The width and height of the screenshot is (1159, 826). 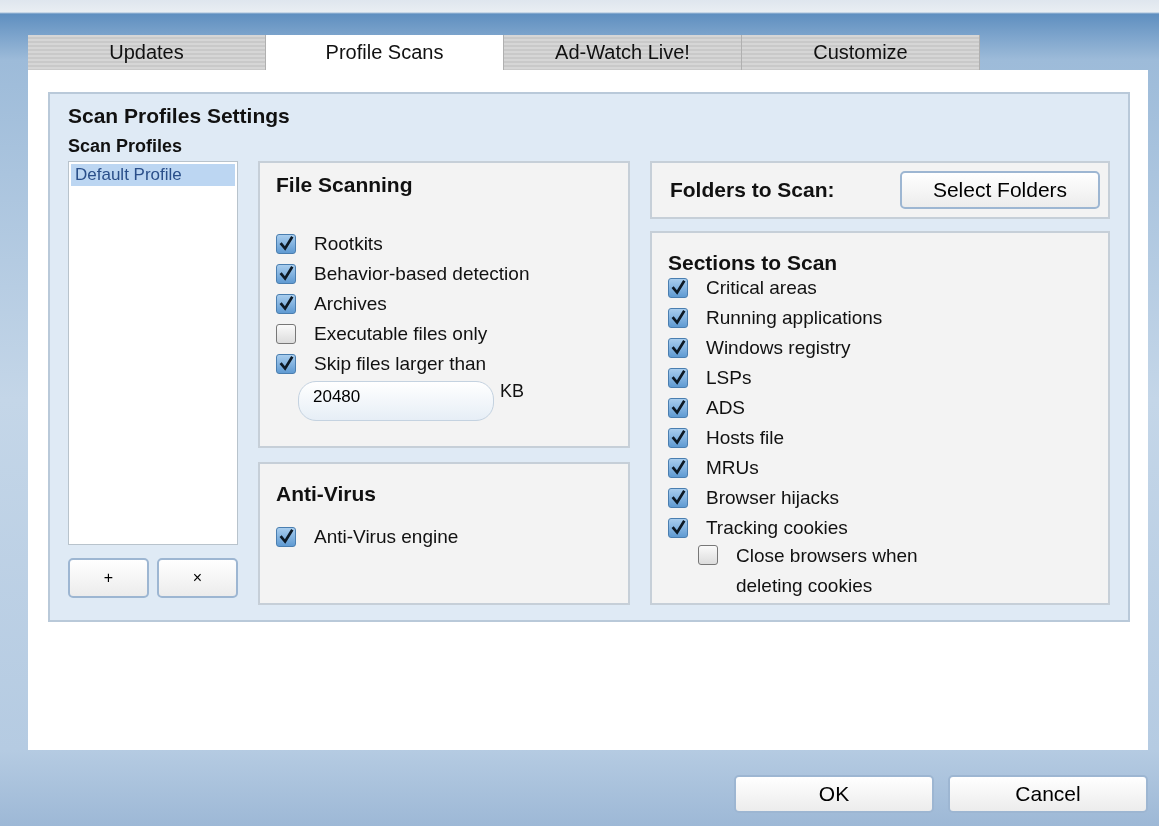 I want to click on select-folders-button: Select Folders, so click(x=1000, y=190).